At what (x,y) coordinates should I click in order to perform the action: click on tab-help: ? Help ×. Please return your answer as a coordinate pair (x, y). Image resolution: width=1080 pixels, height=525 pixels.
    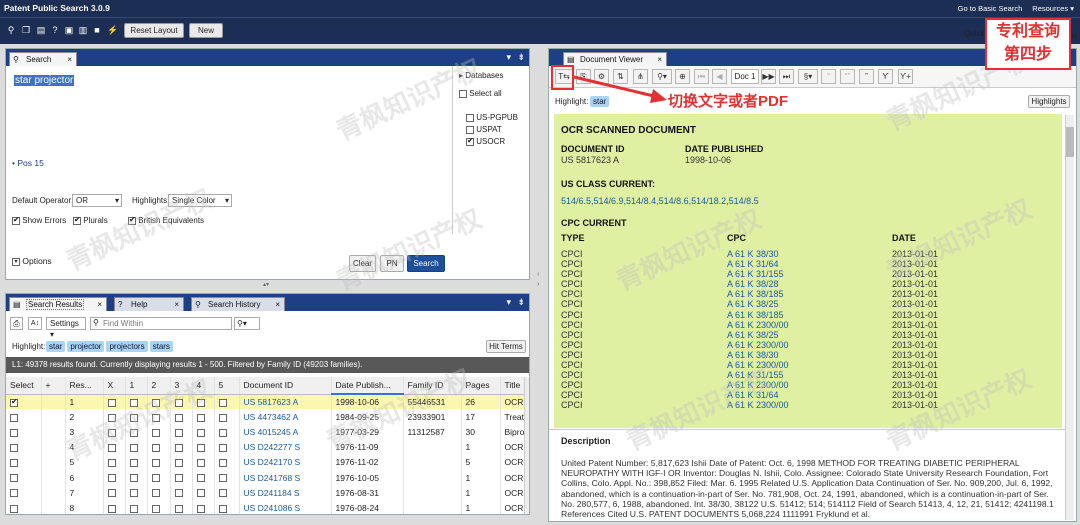
    Looking at the image, I should click on (149, 304).